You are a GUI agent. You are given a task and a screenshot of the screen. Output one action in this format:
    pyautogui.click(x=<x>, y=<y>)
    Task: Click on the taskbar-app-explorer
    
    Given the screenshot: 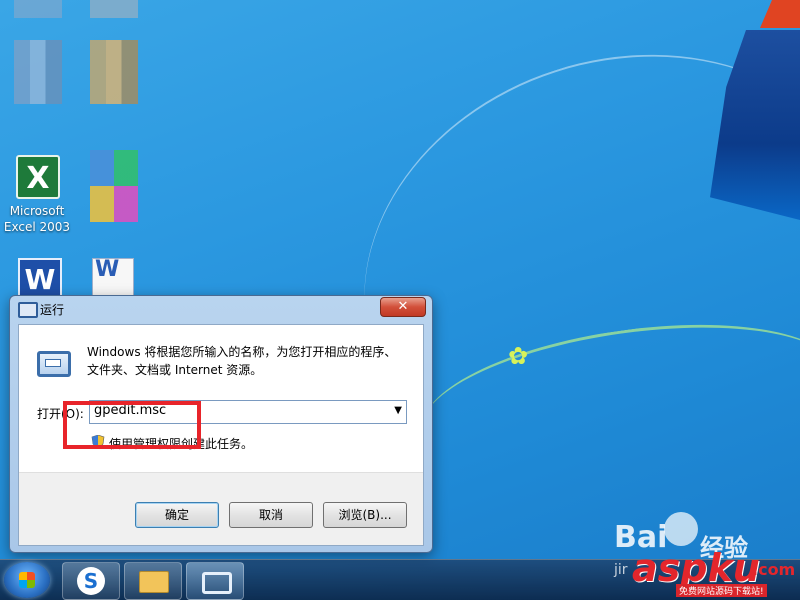 What is the action you would take?
    pyautogui.click(x=153, y=581)
    